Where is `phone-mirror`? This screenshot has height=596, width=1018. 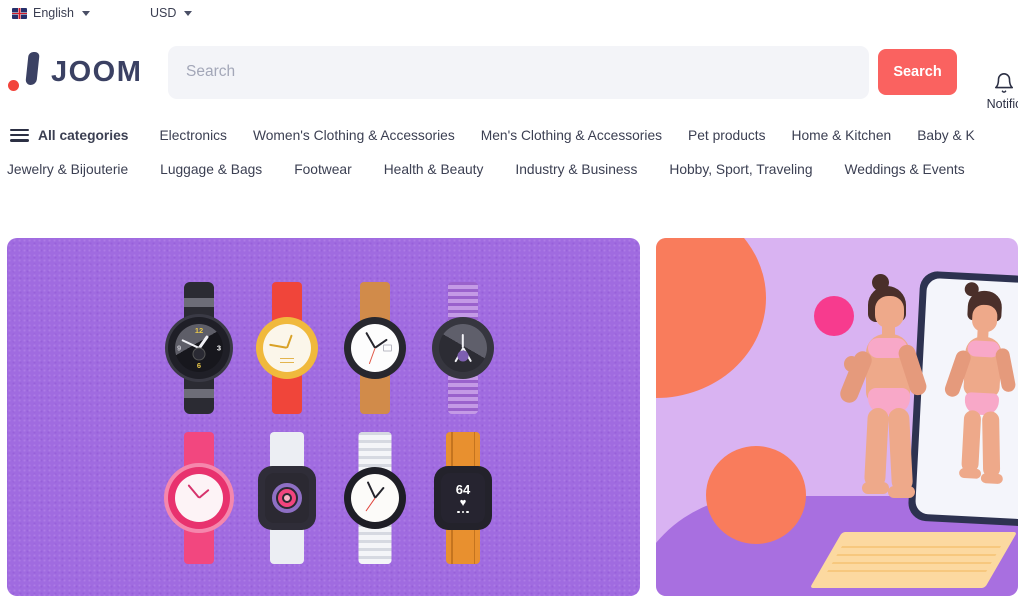 phone-mirror is located at coordinates (962, 399).